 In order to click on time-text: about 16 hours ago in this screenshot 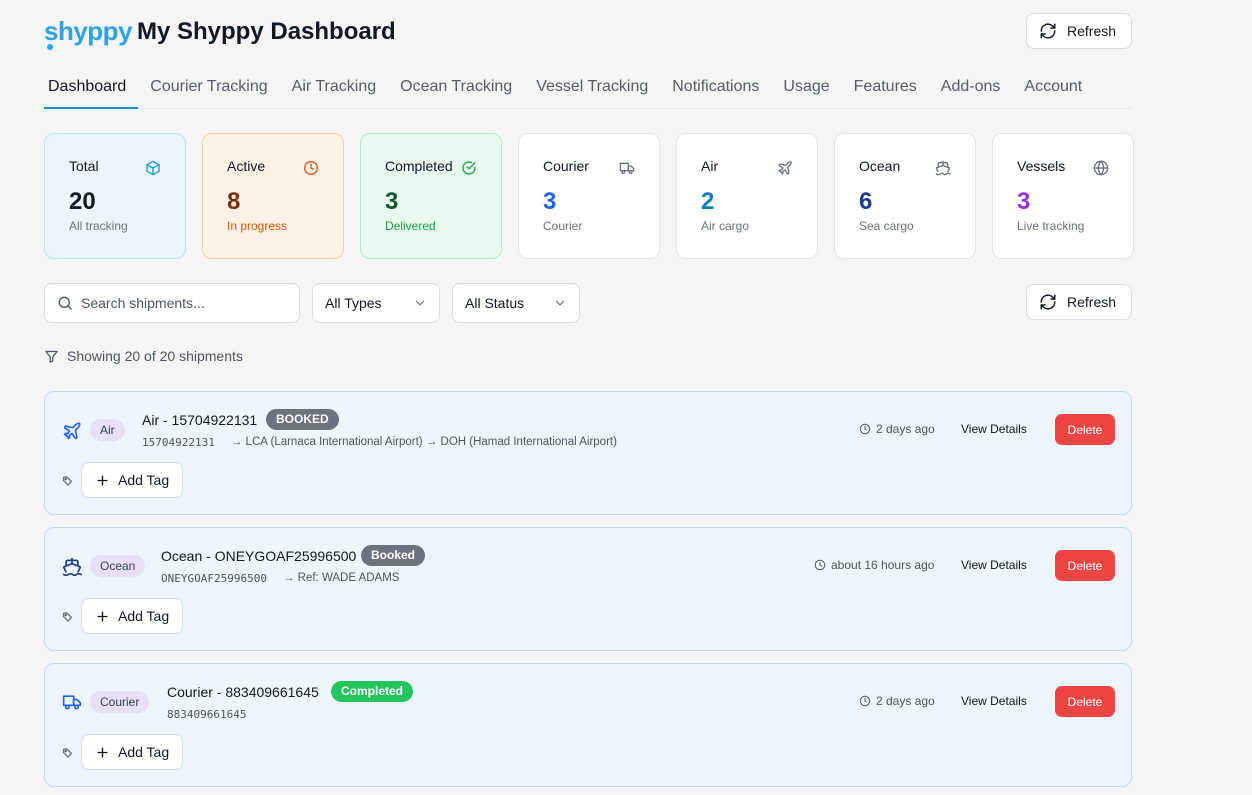, I will do `click(883, 565)`.